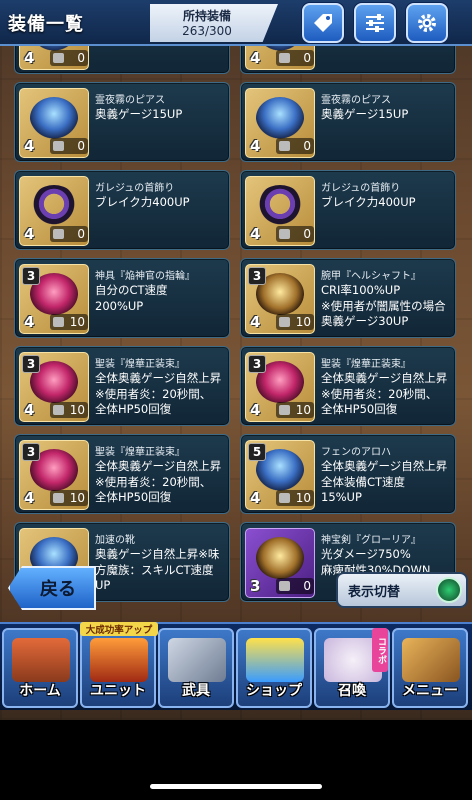 This screenshot has height=800, width=472. What do you see at coordinates (41, 660) in the screenshot?
I see `house-icon` at bounding box center [41, 660].